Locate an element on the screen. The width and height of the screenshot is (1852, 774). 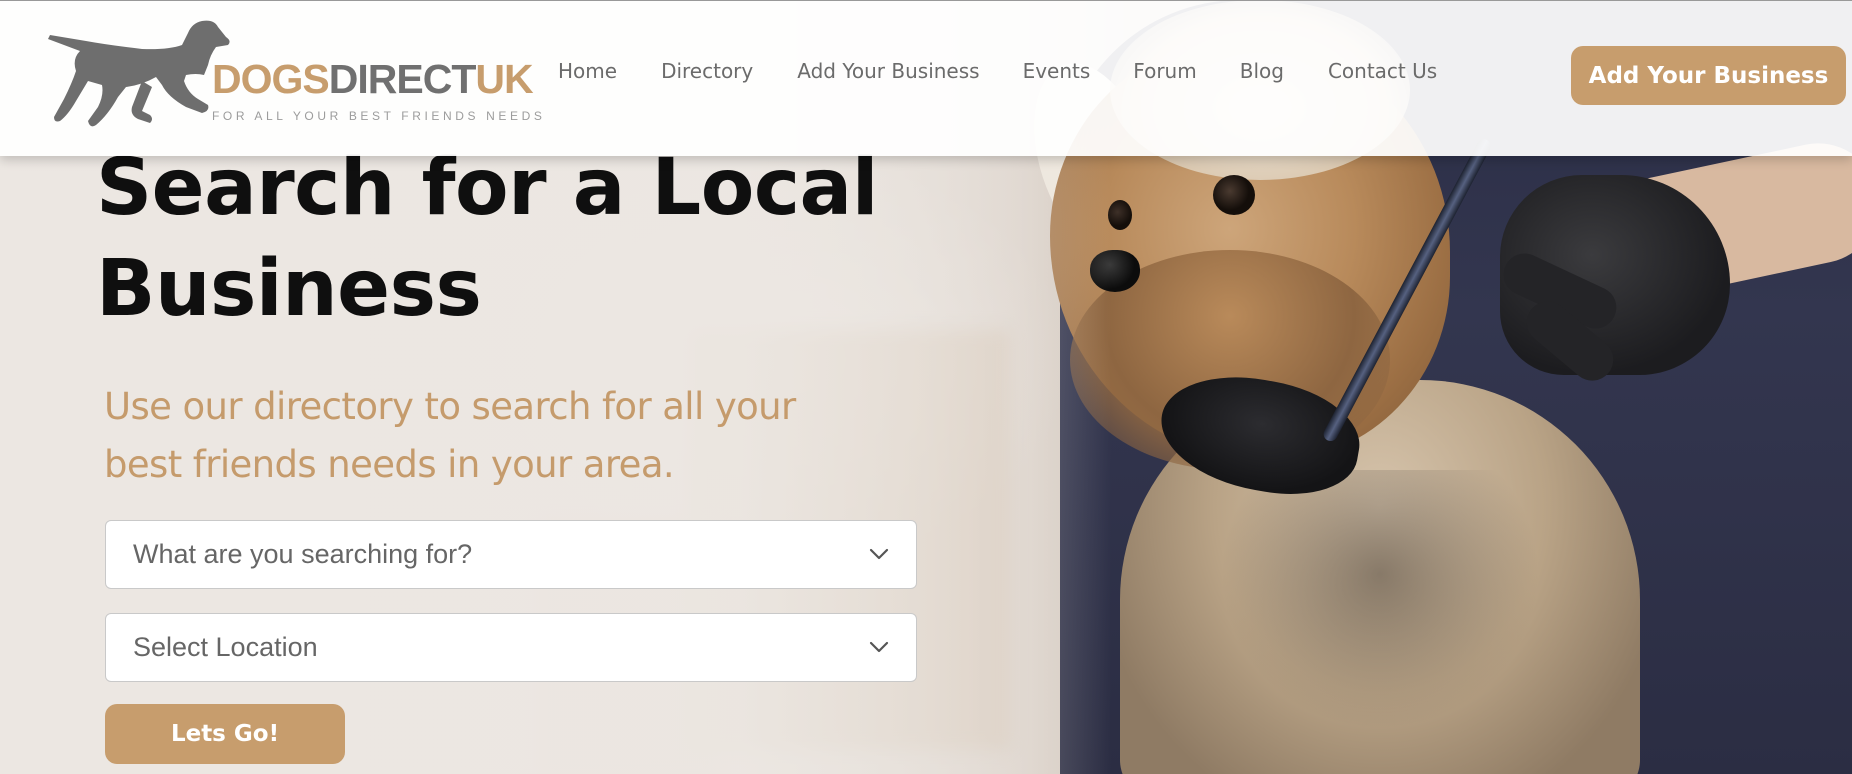
nav-directory: Directory is located at coordinates (707, 73).